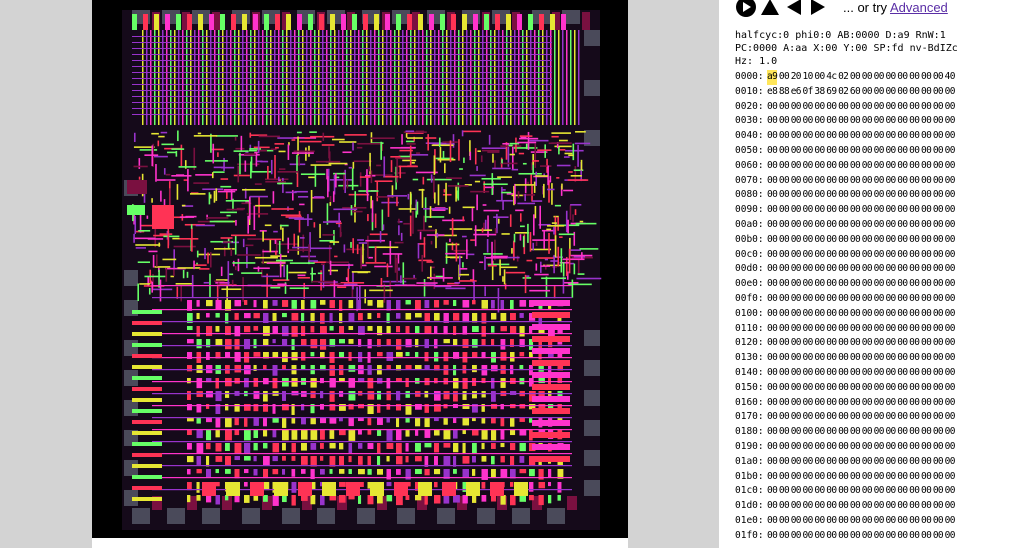 Image resolution: width=1023 pixels, height=548 pixels. Describe the element at coordinates (772, 92) in the screenshot. I see `memory-byte: e8` at that location.